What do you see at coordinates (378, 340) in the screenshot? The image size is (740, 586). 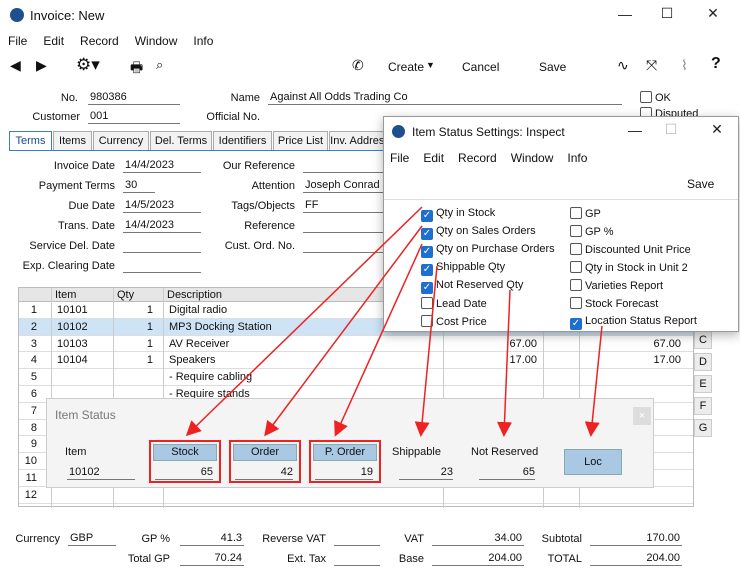 I see `arrow-qty-on-purchase-orders` at bounding box center [378, 340].